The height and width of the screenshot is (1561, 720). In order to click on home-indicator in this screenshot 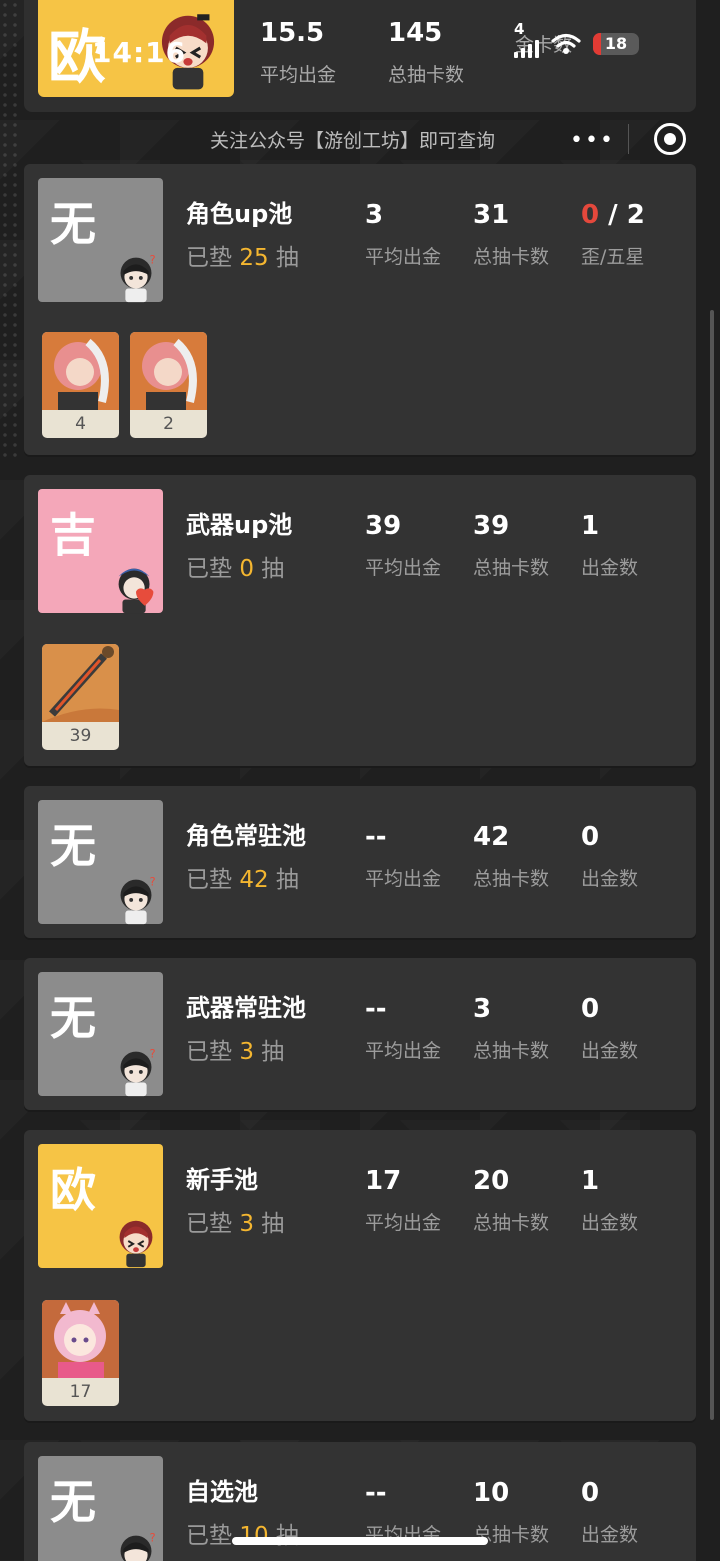, I will do `click(360, 1541)`.